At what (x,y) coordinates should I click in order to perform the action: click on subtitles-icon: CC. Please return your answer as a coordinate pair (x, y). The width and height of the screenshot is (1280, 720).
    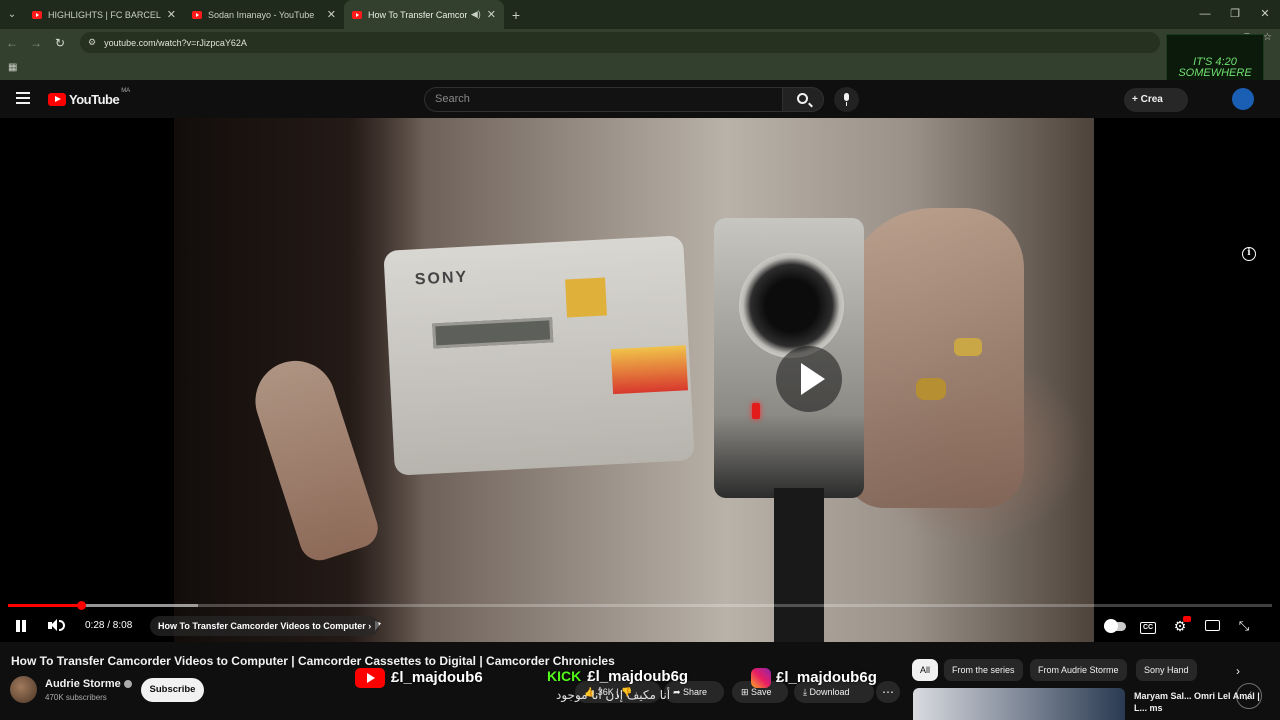
    Looking at the image, I should click on (1148, 626).